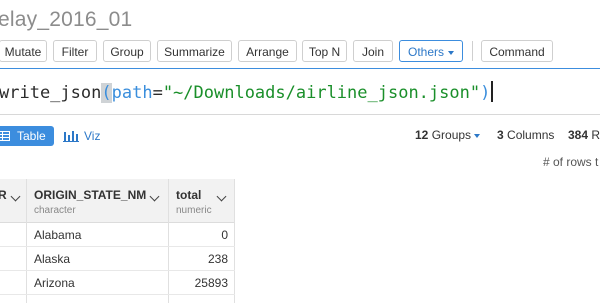 This screenshot has height=303, width=600. What do you see at coordinates (194, 210) in the screenshot?
I see `column-type-total: numeric` at bounding box center [194, 210].